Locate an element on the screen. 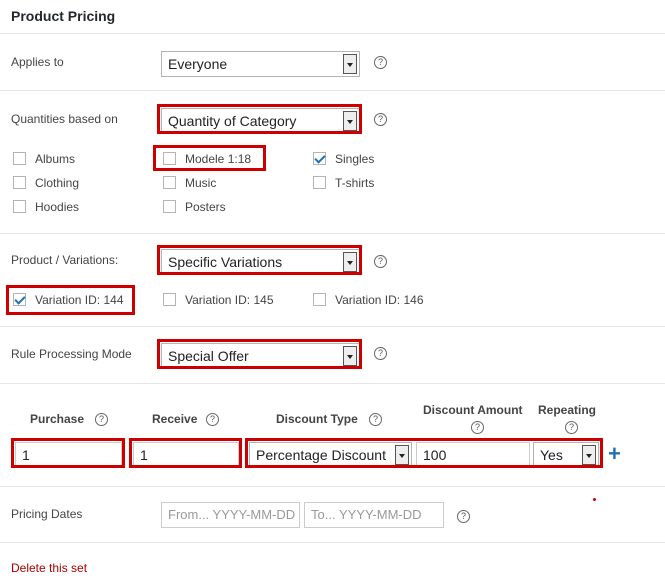 This screenshot has width=665, height=585. variation-label-145: Variation ID: 145 is located at coordinates (229, 300).